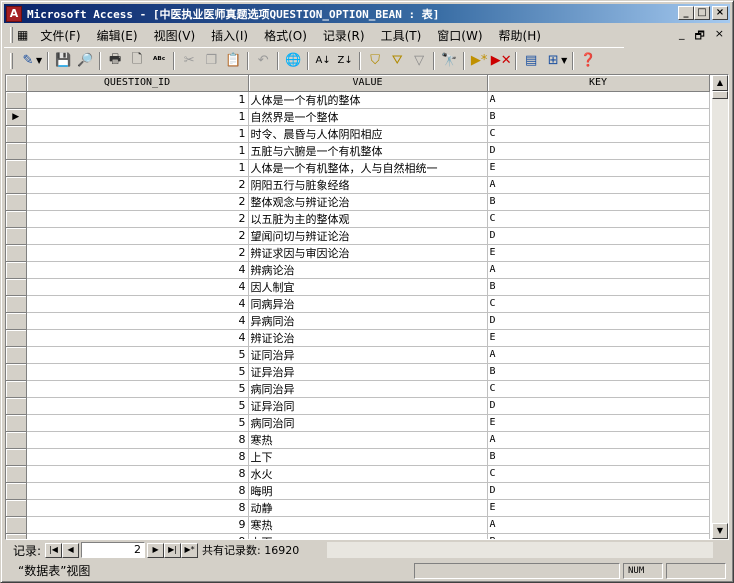 Image resolution: width=734 pixels, height=583 pixels. I want to click on table-row: 5 证异治同 D, so click(358, 406).